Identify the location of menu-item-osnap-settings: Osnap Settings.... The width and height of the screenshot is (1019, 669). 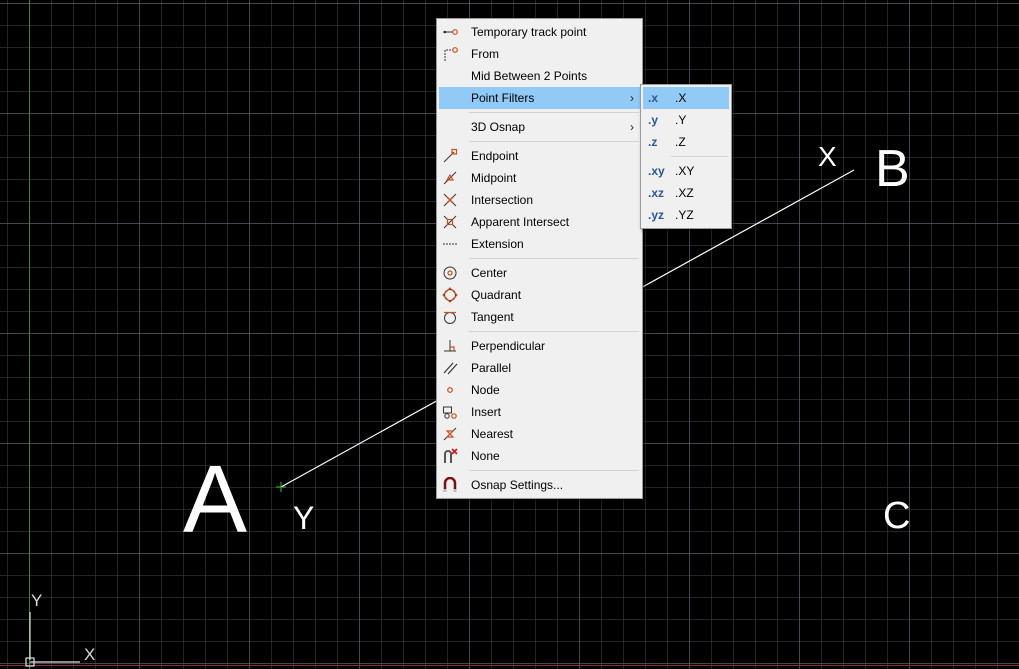
(539, 485).